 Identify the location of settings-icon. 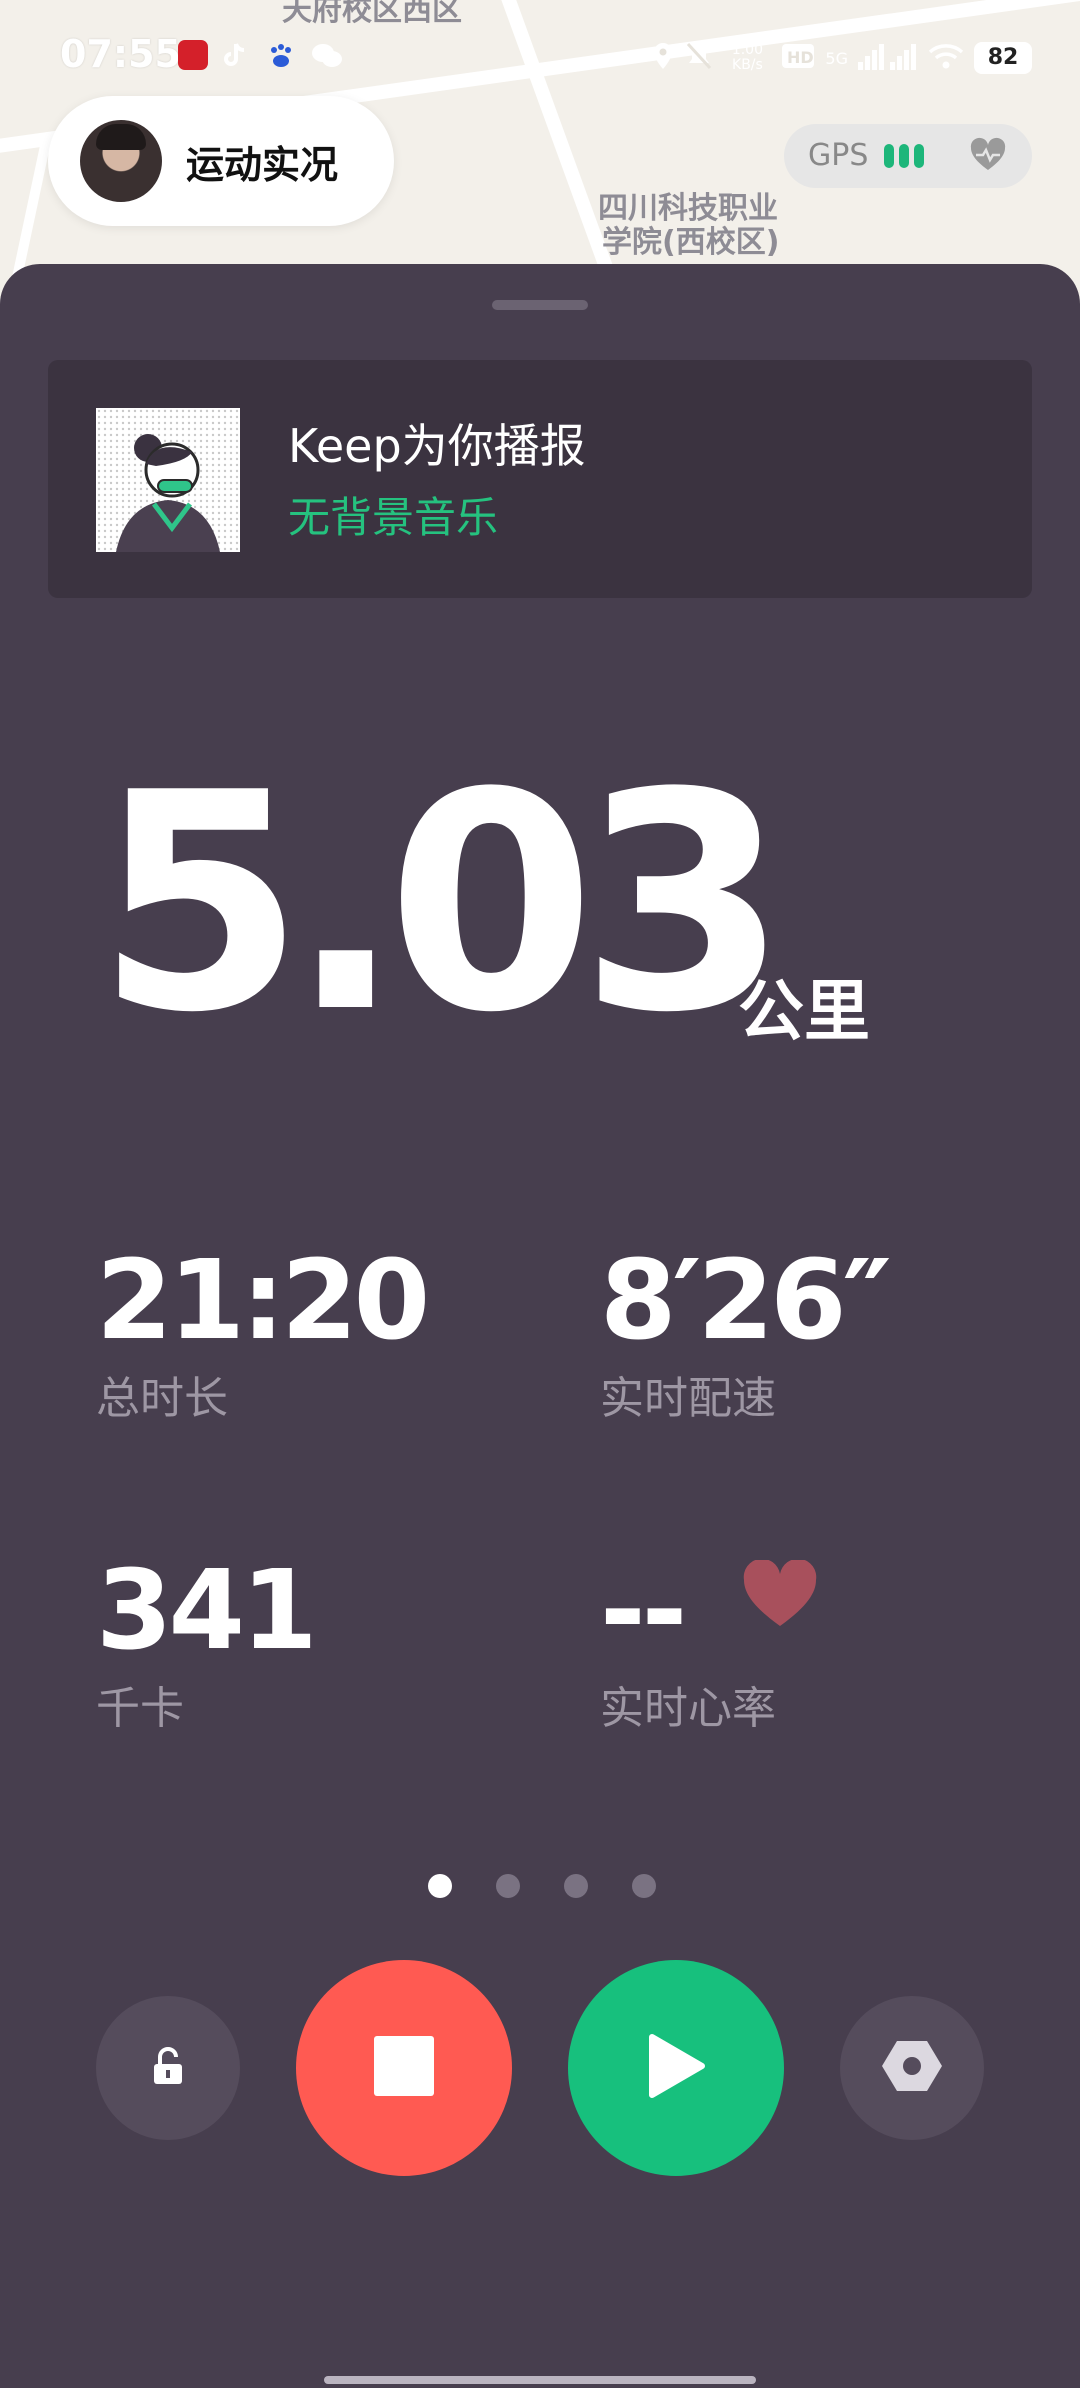
(912, 2068).